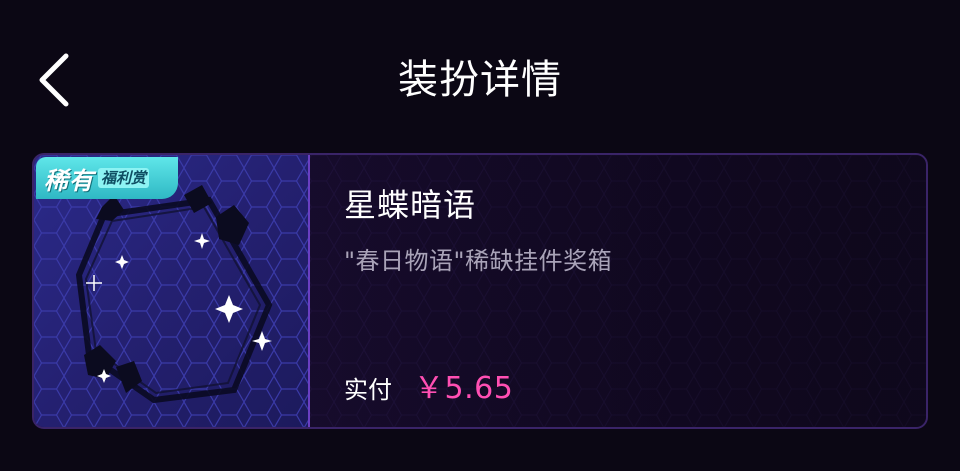  Describe the element at coordinates (69, 180) in the screenshot. I see `rare-badge-label: 稀有` at that location.